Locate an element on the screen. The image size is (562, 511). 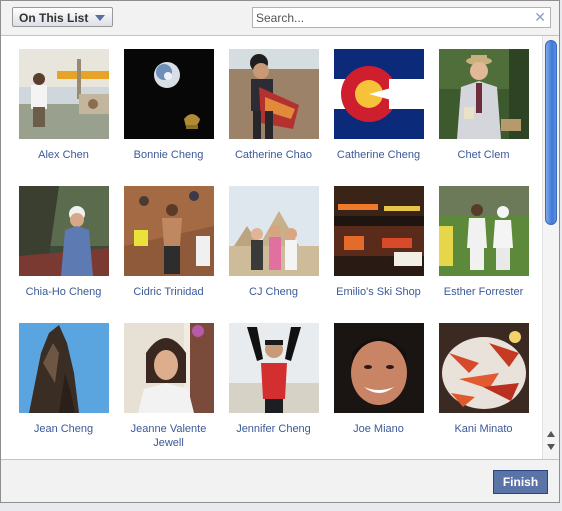
friend-name: Joe Miano is located at coordinates (378, 429).